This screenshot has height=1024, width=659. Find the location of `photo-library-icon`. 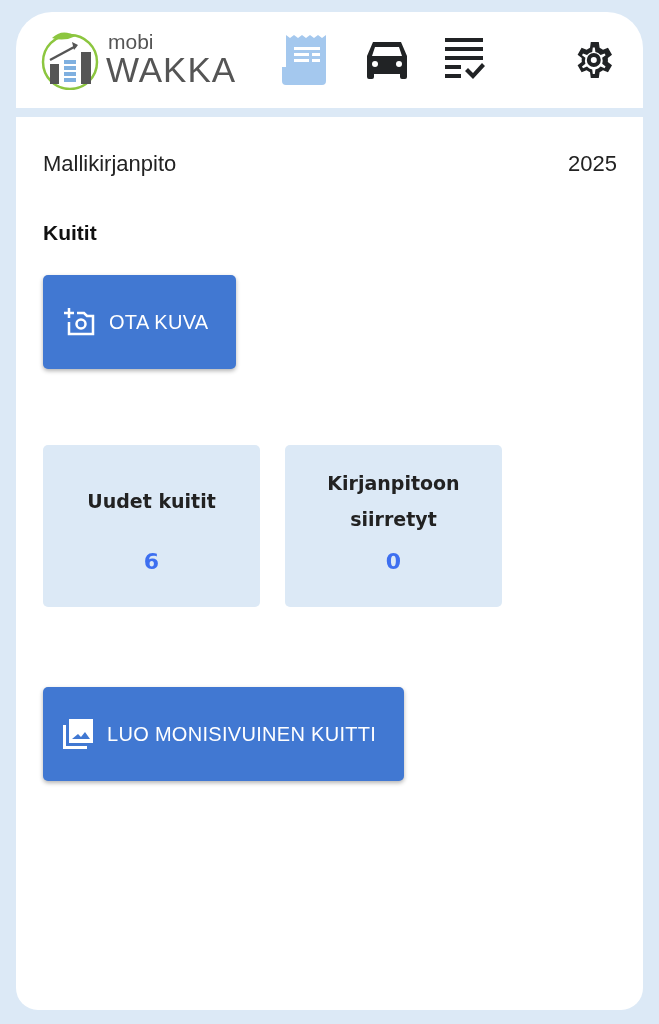

photo-library-icon is located at coordinates (78, 734).